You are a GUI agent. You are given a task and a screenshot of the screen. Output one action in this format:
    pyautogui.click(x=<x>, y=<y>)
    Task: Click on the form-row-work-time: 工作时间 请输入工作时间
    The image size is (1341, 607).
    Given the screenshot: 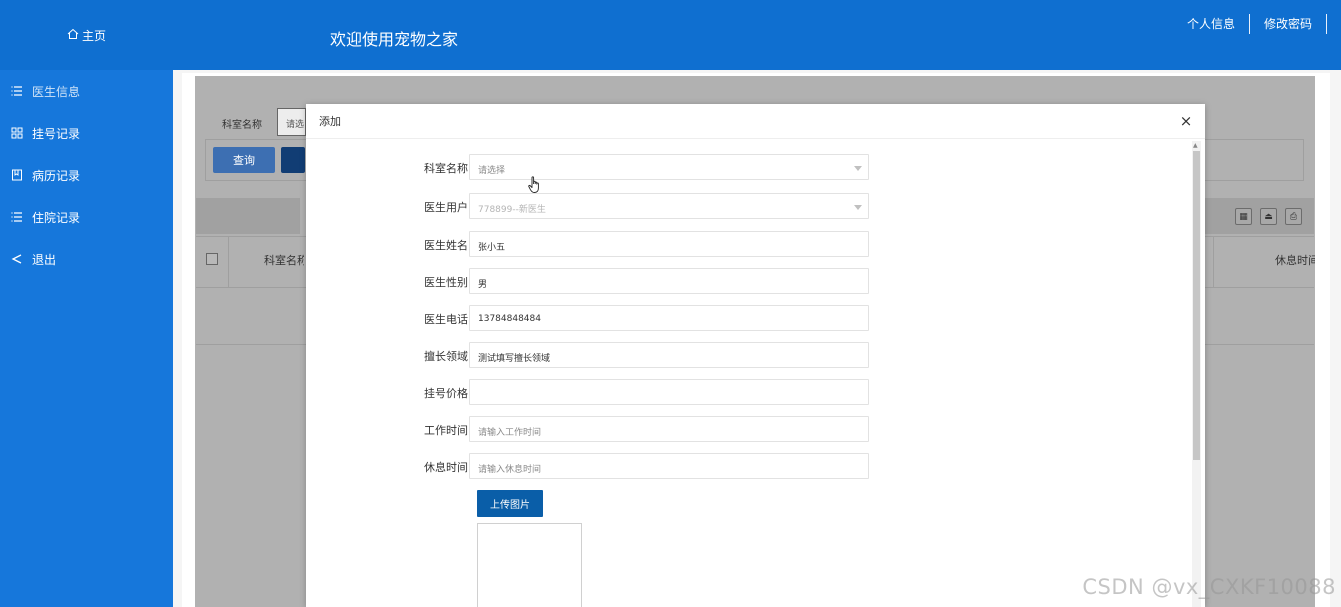 What is the action you would take?
    pyautogui.click(x=606, y=429)
    